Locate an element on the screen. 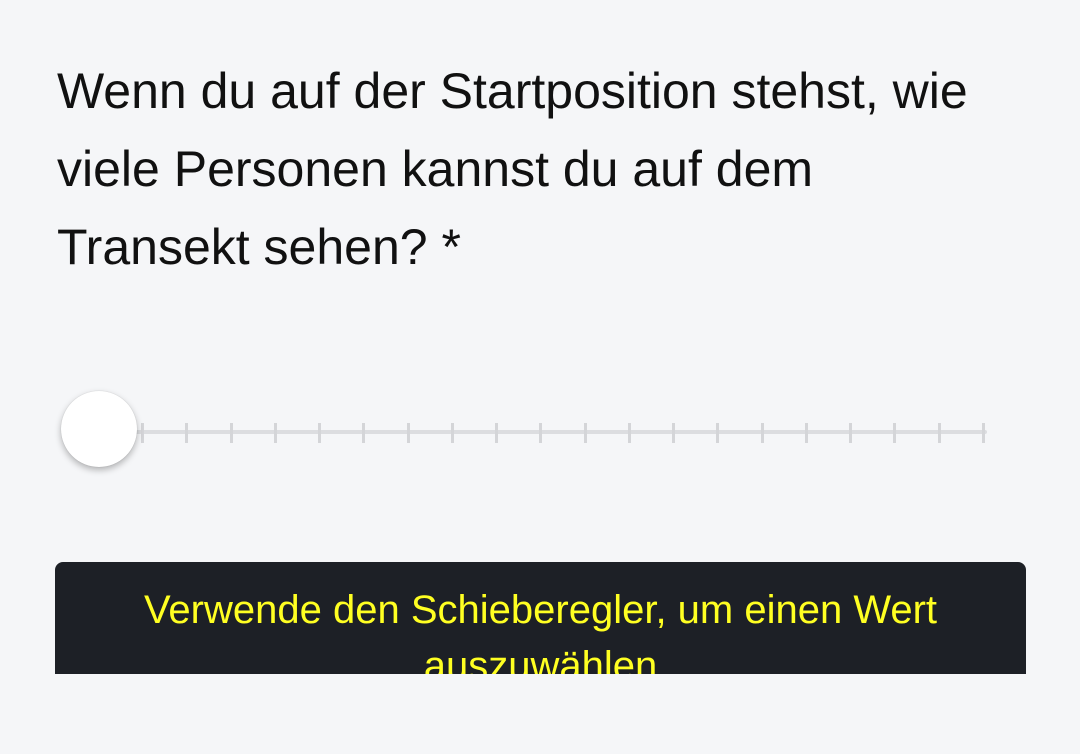 The height and width of the screenshot is (754, 1080). slider-thumb is located at coordinates (99, 429).